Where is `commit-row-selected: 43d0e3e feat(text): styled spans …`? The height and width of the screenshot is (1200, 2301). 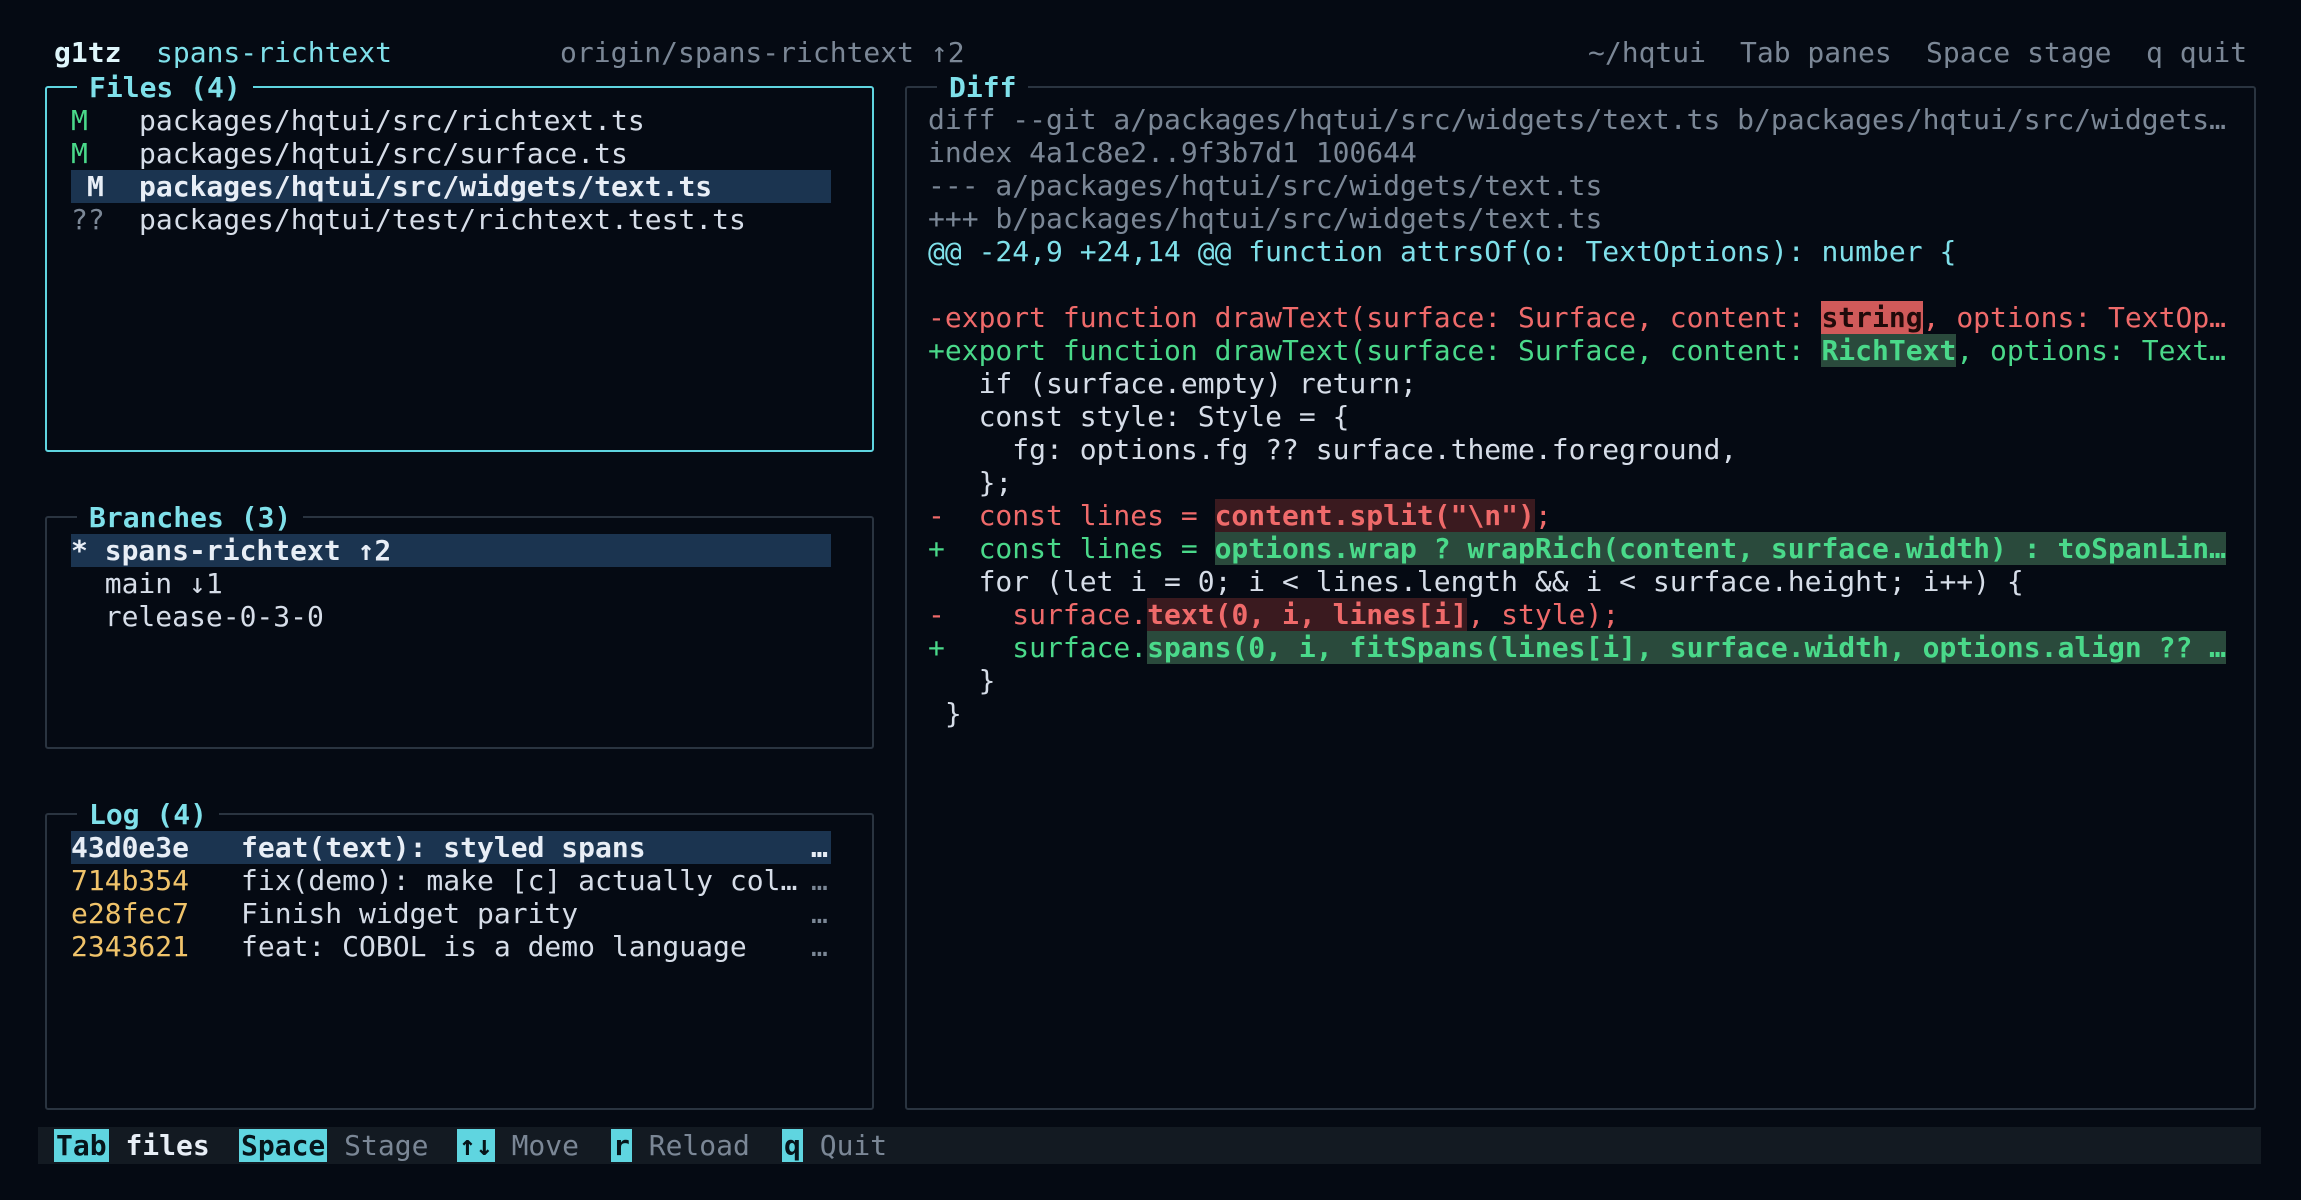 commit-row-selected: 43d0e3e feat(text): styled spans … is located at coordinates (451, 847).